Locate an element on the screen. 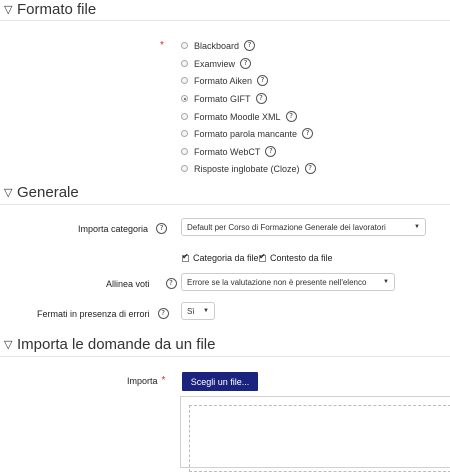 Image resolution: width=450 pixels, height=472 pixels. checkbox-label: Contesto da file is located at coordinates (301, 258).